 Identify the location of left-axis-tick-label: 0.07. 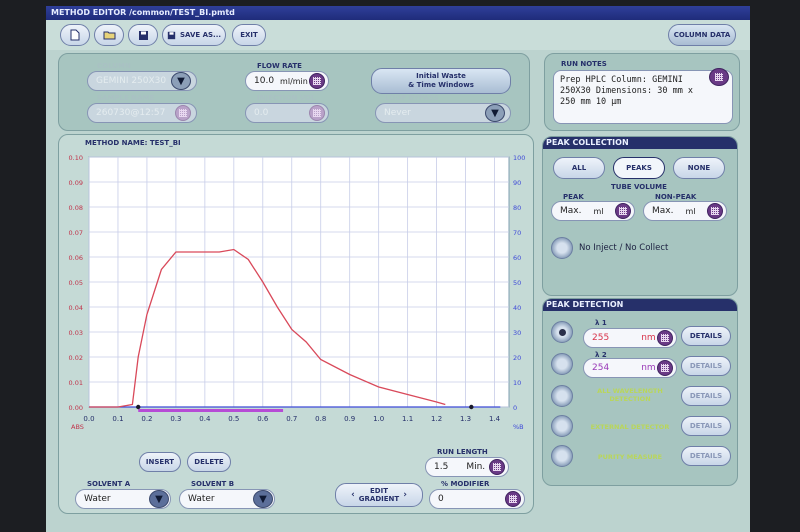
(76, 233).